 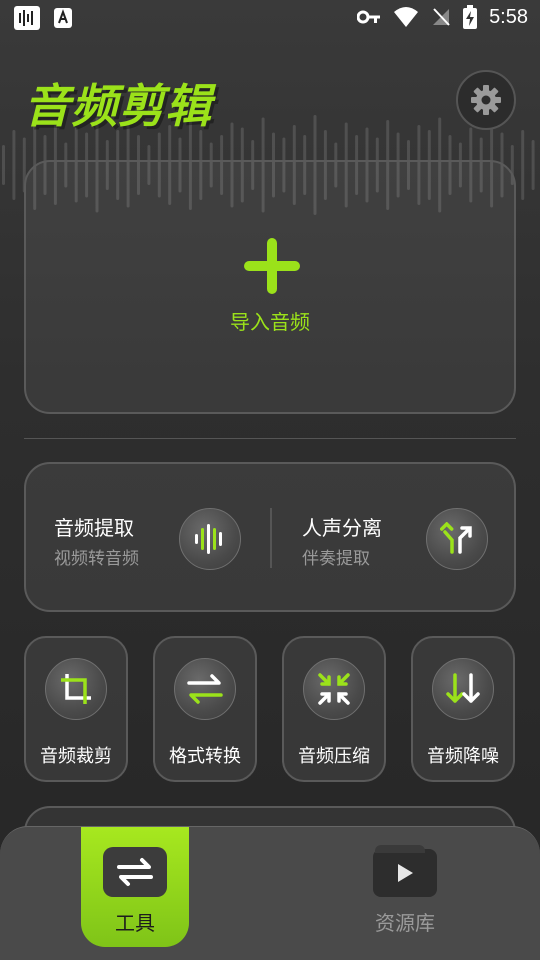 I want to click on gear-icon, so click(x=486, y=100).